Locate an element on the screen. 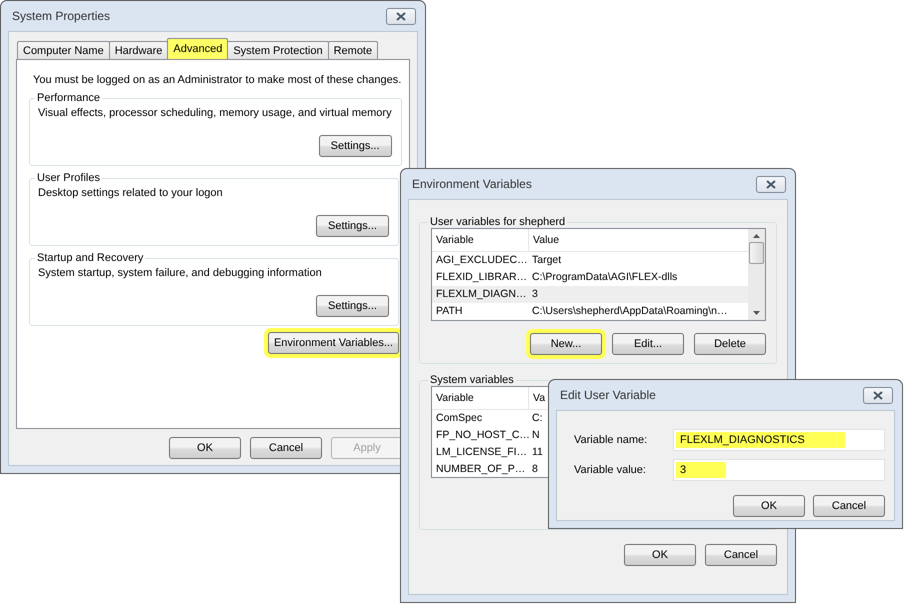  scroll-up-icon is located at coordinates (756, 236).